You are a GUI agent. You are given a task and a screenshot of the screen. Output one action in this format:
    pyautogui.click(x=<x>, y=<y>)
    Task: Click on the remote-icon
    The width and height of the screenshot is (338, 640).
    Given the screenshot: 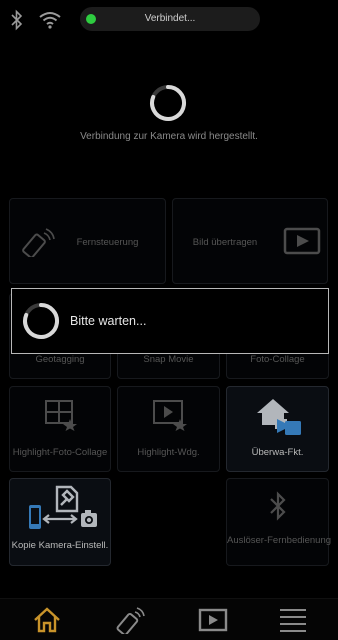 What is the action you would take?
    pyautogui.click(x=130, y=620)
    